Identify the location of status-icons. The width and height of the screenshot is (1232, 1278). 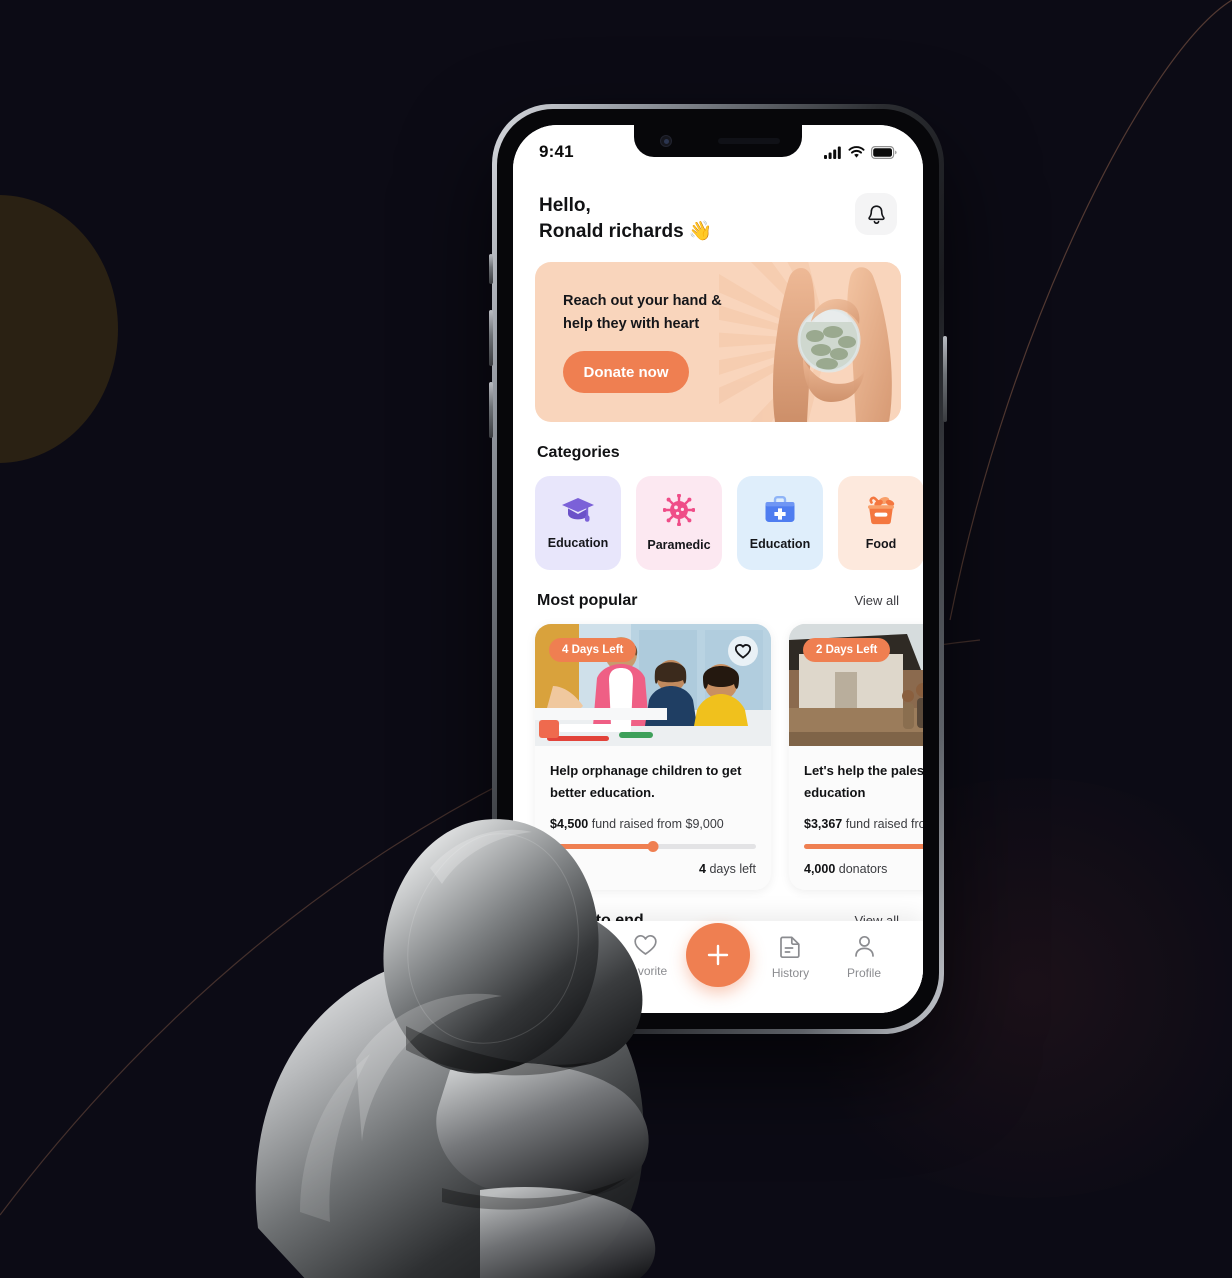
(860, 152).